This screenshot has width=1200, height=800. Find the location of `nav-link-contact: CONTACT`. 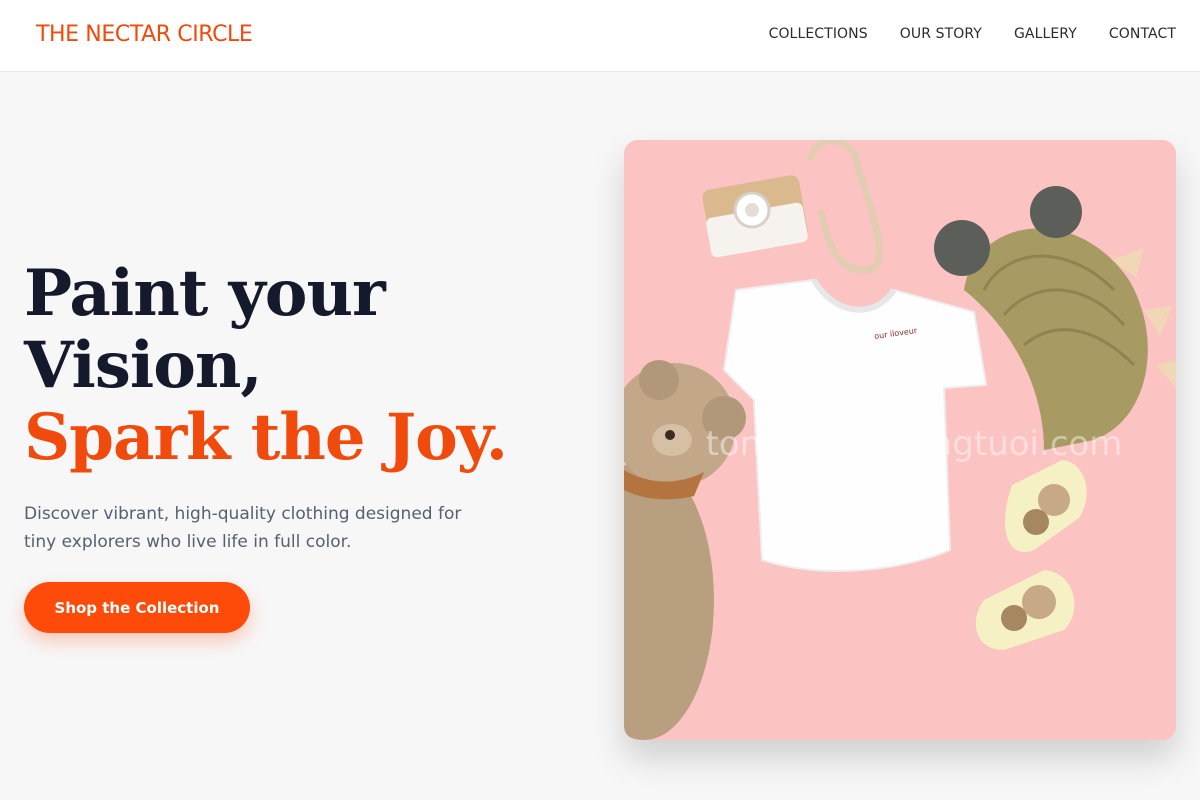

nav-link-contact: CONTACT is located at coordinates (1142, 34).